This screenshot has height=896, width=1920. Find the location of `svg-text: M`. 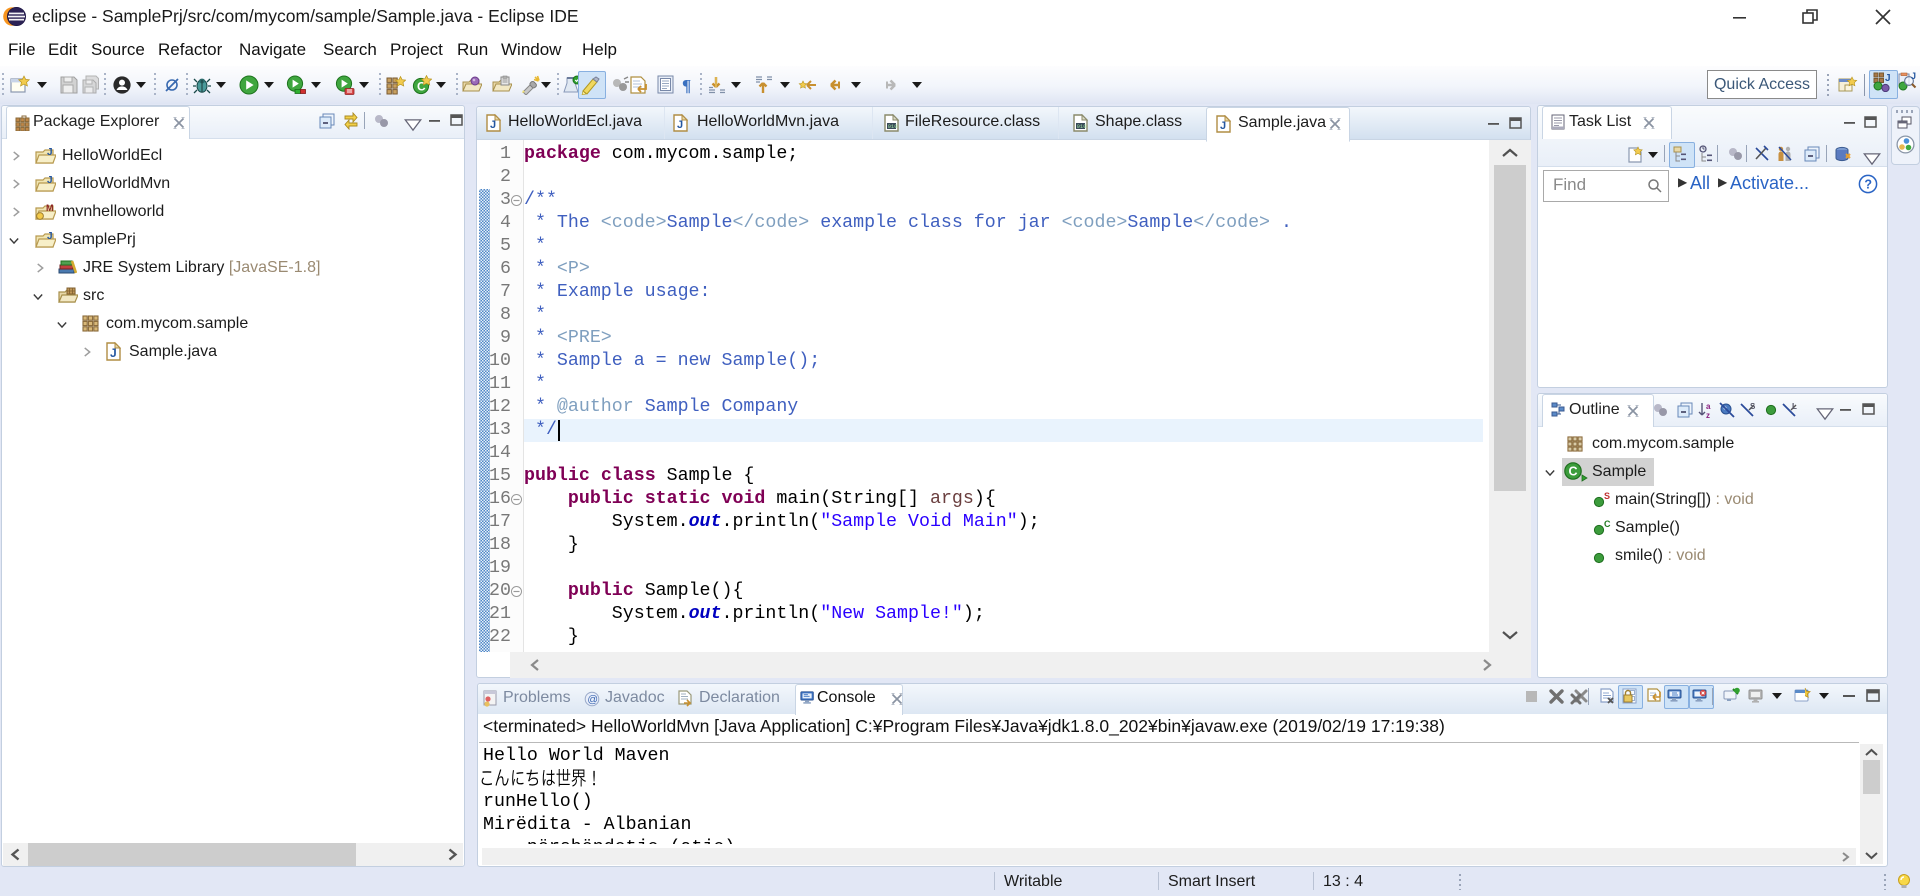

svg-text: M is located at coordinates (50, 208).